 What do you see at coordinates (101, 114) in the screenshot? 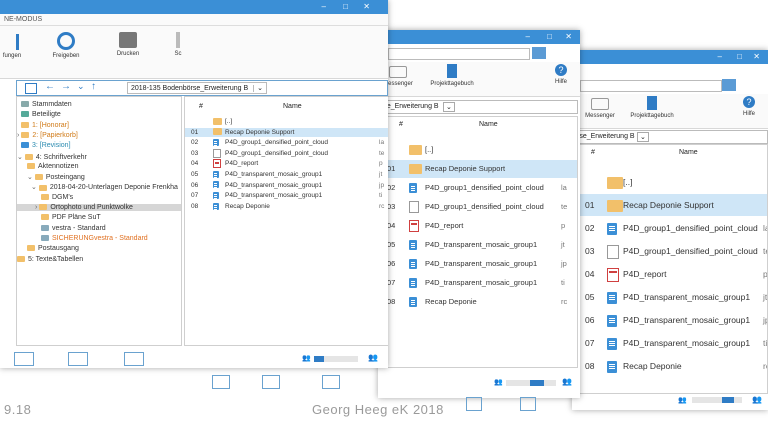
I see `tree-item: Beteiligte` at bounding box center [101, 114].